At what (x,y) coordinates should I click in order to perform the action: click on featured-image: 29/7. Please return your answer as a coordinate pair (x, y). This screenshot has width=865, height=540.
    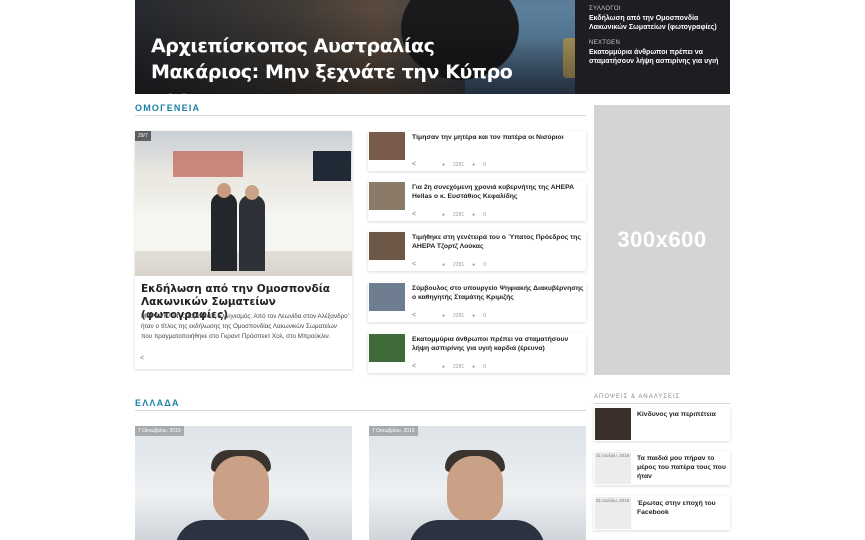
    Looking at the image, I should click on (243, 203).